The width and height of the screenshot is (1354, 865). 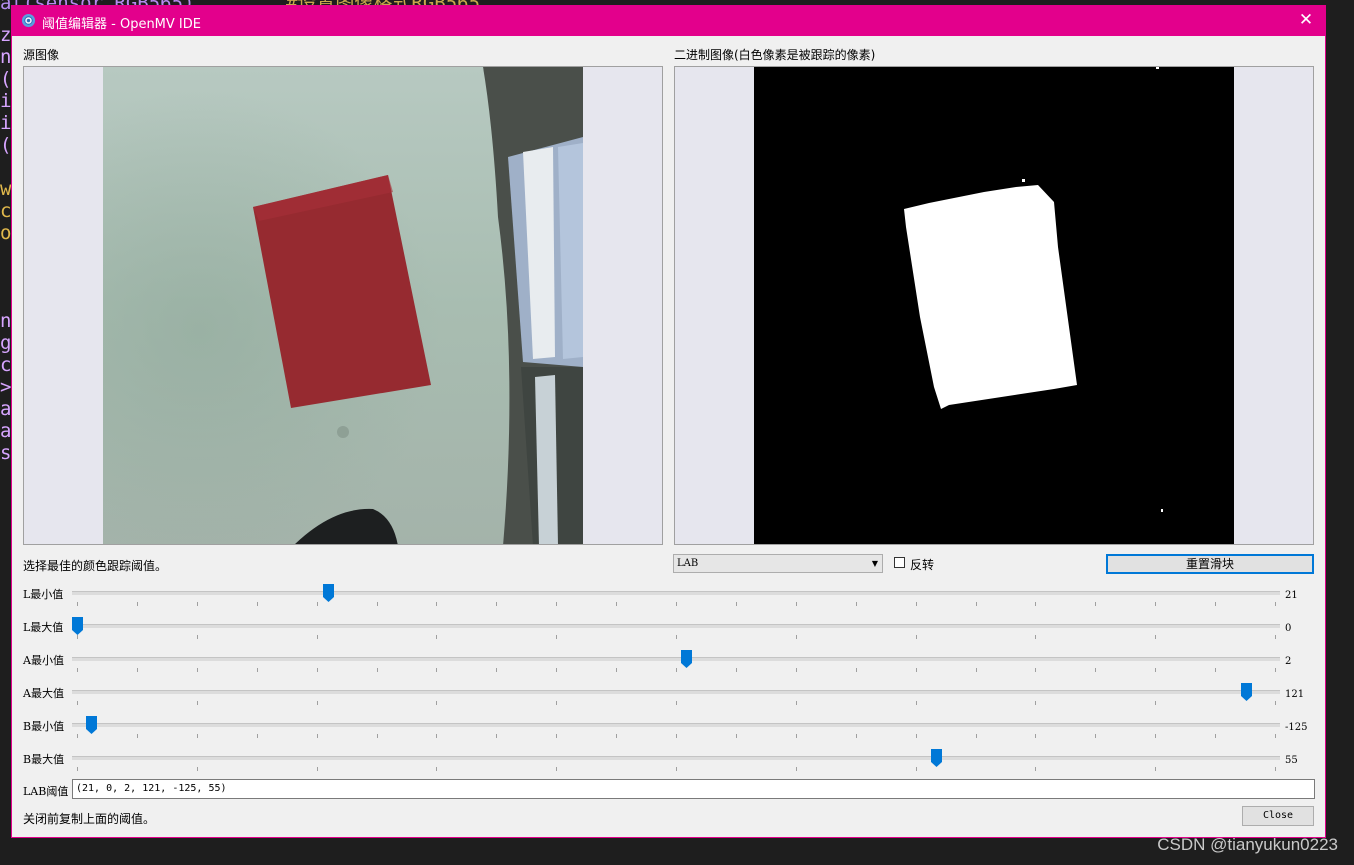 I want to click on slider-row: L最大值 0, so click(x=668, y=631).